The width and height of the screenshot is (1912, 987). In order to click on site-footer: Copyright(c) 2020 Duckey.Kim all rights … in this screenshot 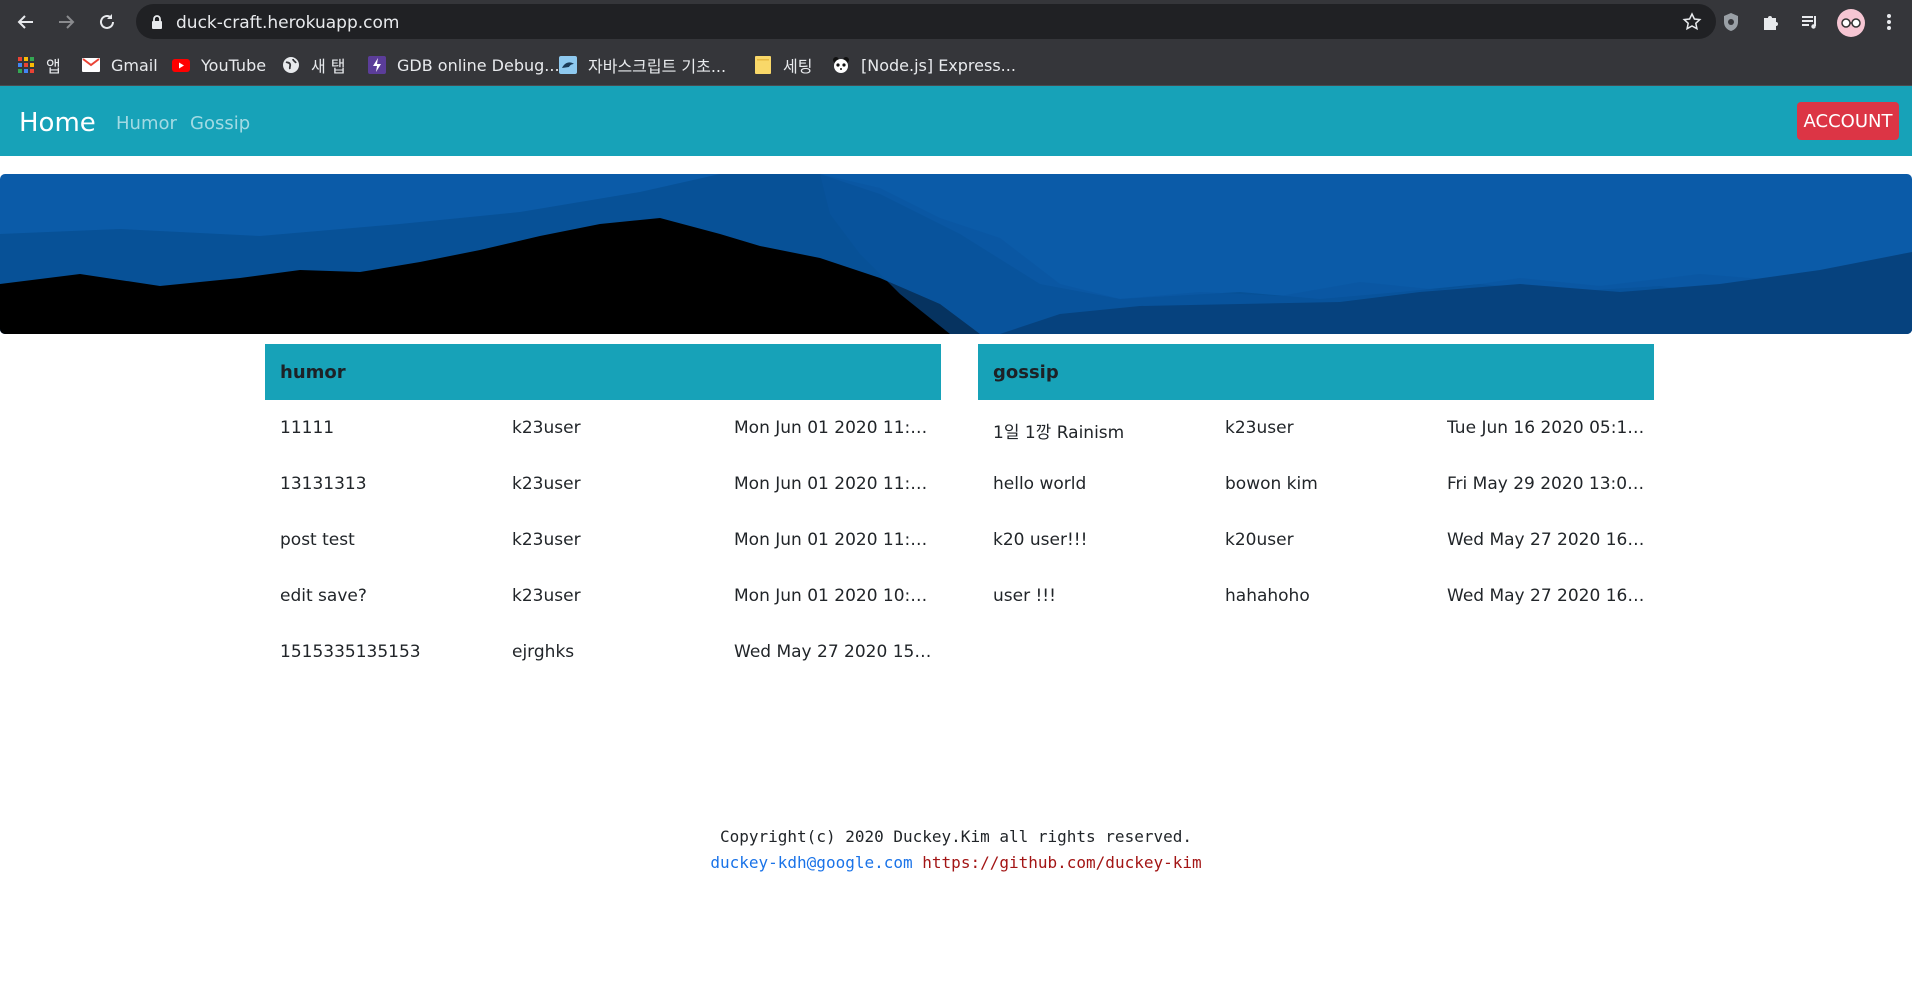, I will do `click(956, 850)`.